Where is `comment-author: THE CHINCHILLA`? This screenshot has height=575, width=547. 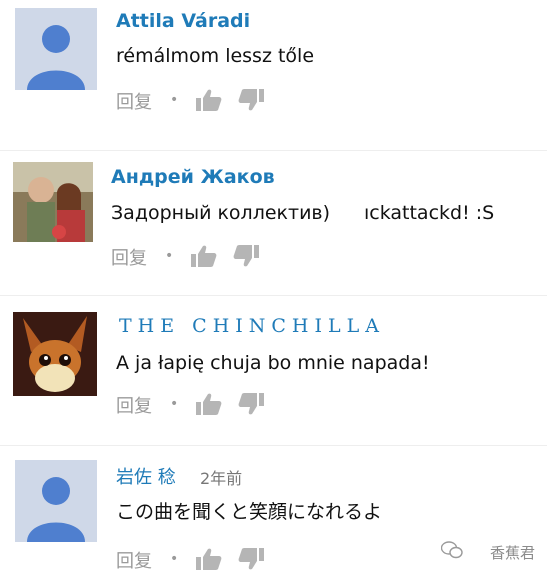 comment-author: THE CHINCHILLA is located at coordinates (252, 326).